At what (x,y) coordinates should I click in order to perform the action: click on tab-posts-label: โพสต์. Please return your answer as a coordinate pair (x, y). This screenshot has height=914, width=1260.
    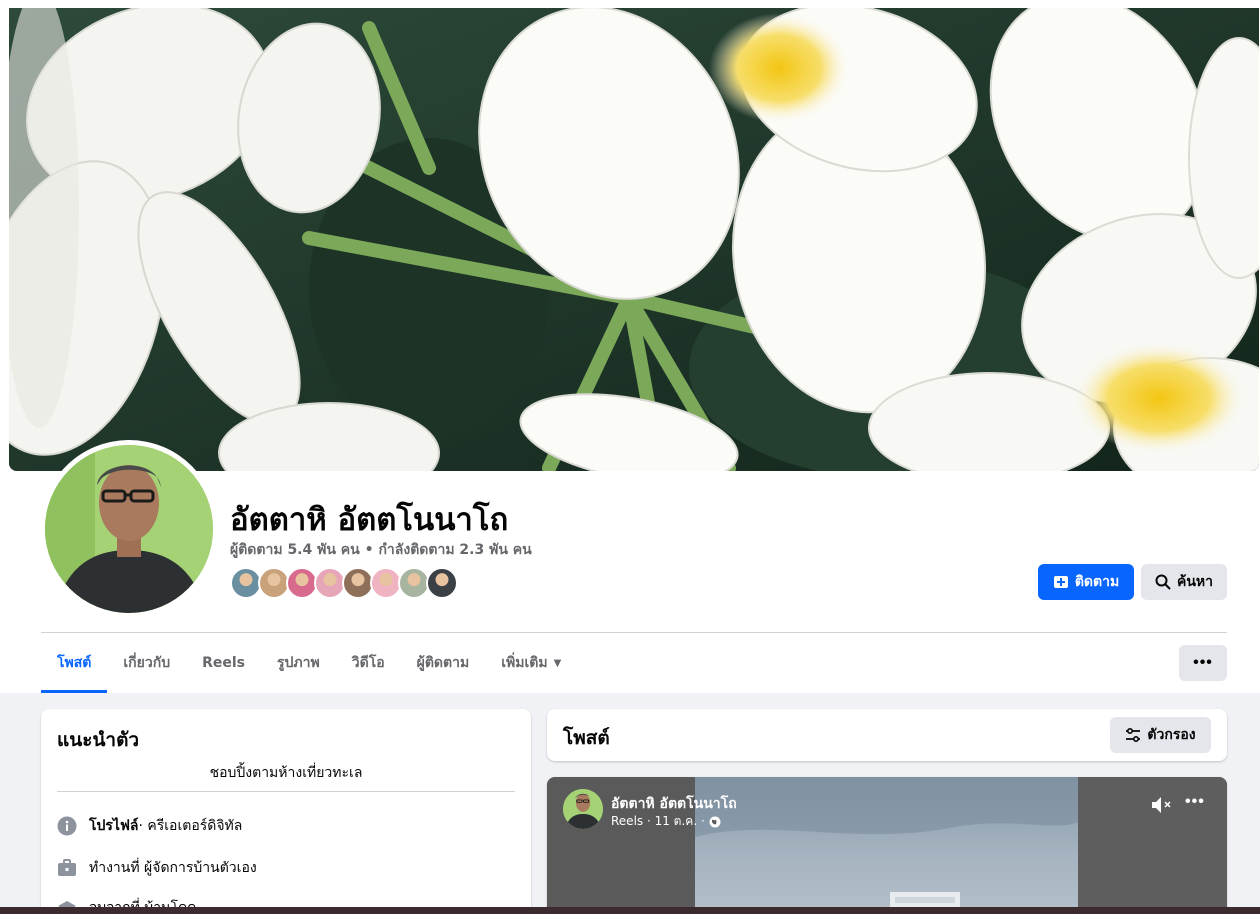
    Looking at the image, I should click on (74, 663).